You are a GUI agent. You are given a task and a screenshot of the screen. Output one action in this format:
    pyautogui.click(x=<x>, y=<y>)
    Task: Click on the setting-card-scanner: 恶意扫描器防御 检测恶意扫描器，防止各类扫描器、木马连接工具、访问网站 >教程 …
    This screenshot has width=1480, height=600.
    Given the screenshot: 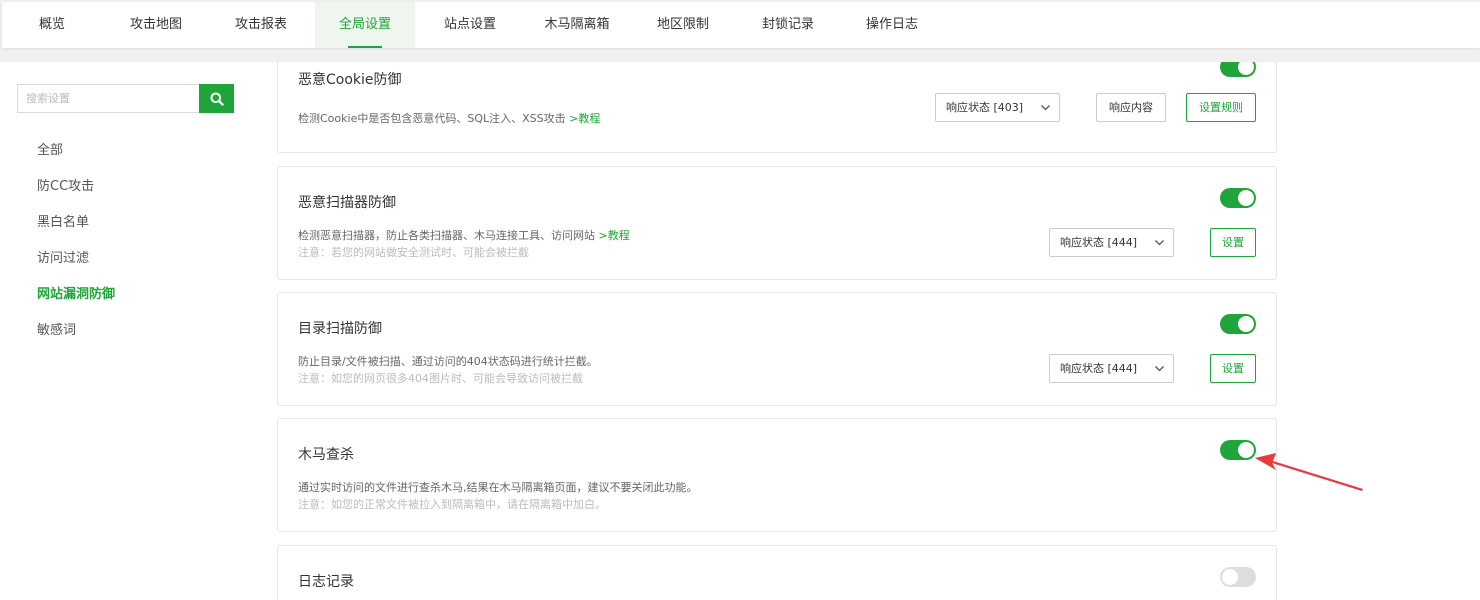 What is the action you would take?
    pyautogui.click(x=777, y=223)
    